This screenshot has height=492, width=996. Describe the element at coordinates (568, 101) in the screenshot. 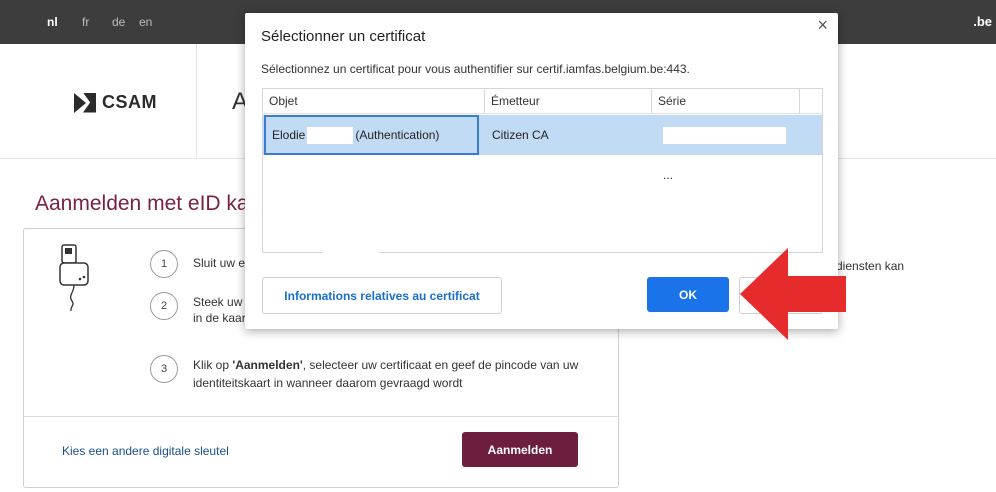

I see `column-header-issuer: Émetteur` at that location.